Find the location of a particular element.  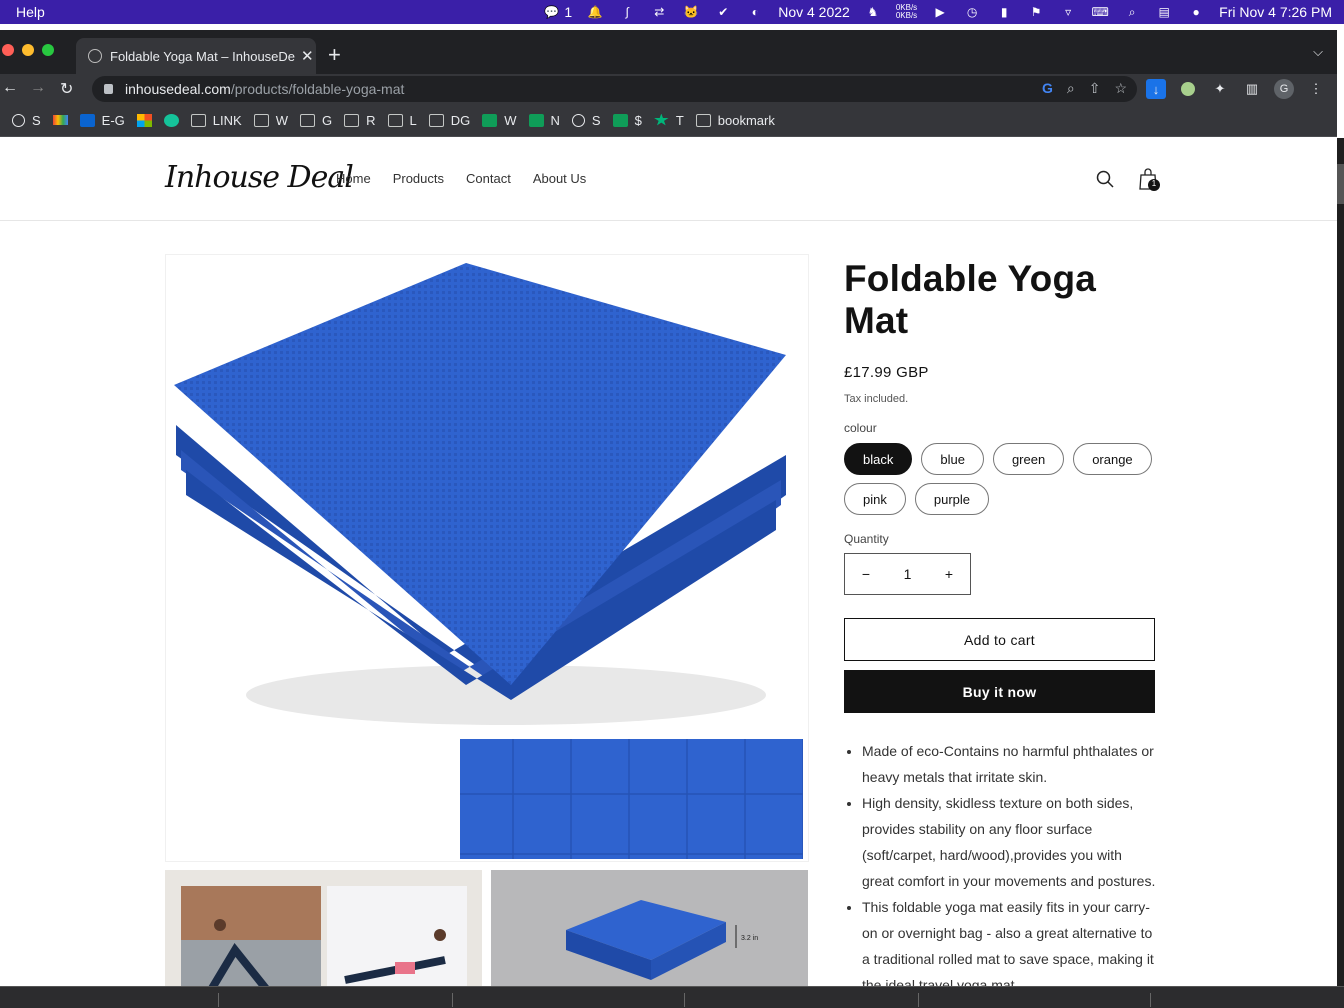

back-arrow-icon: ← is located at coordinates (10, 88).